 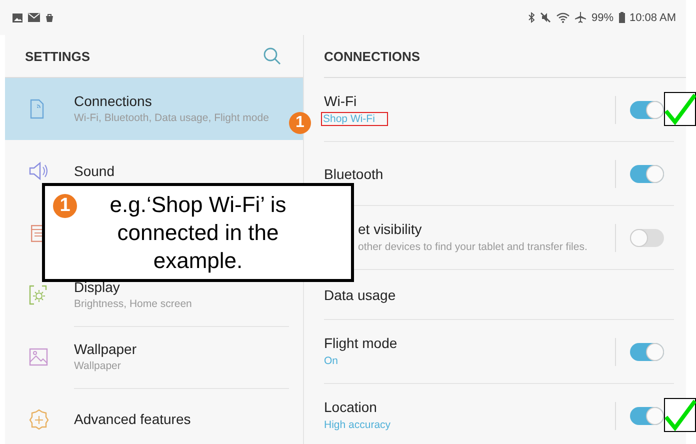 I want to click on setting-title: Bluetooth, so click(x=354, y=174).